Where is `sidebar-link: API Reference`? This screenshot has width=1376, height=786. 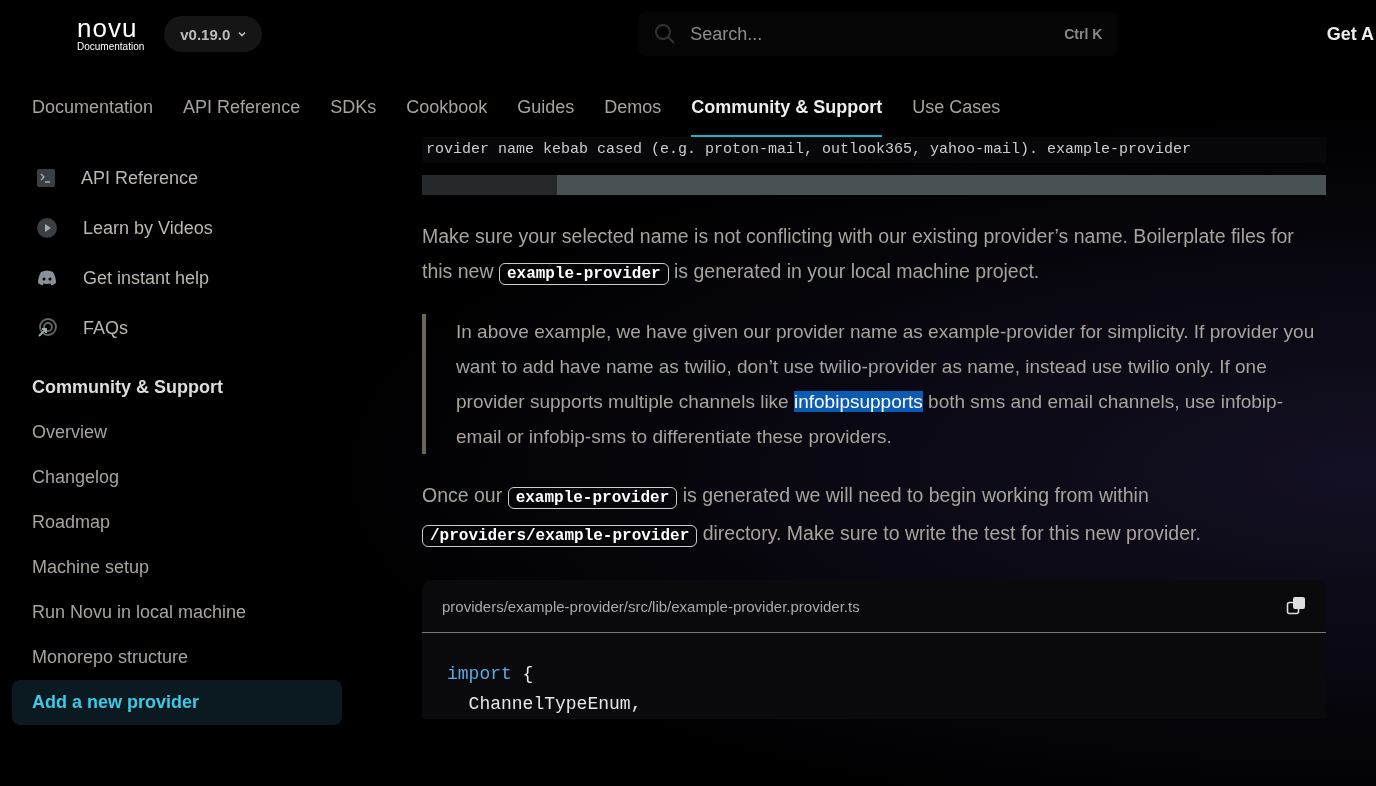 sidebar-link: API Reference is located at coordinates (201, 178).